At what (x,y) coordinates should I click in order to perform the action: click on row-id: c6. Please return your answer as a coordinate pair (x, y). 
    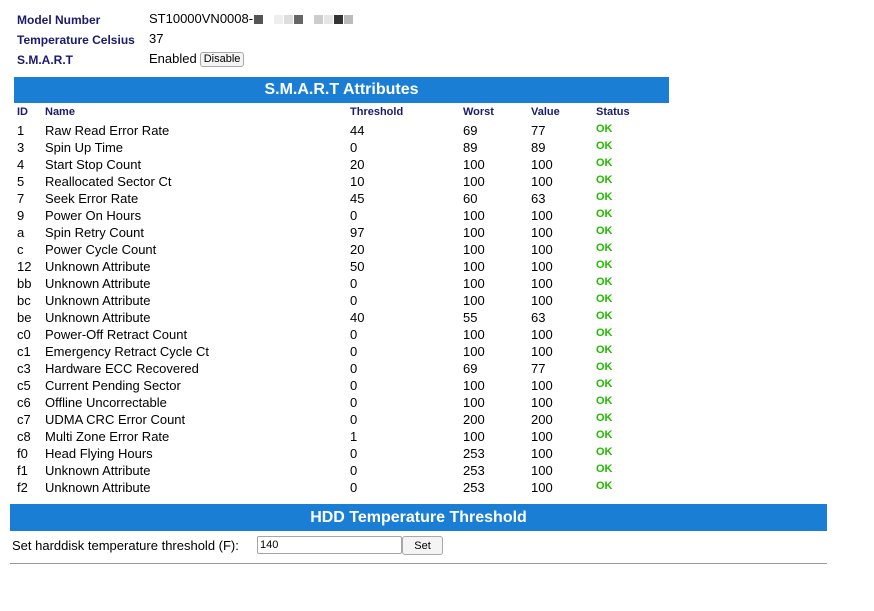
    Looking at the image, I should click on (24, 402).